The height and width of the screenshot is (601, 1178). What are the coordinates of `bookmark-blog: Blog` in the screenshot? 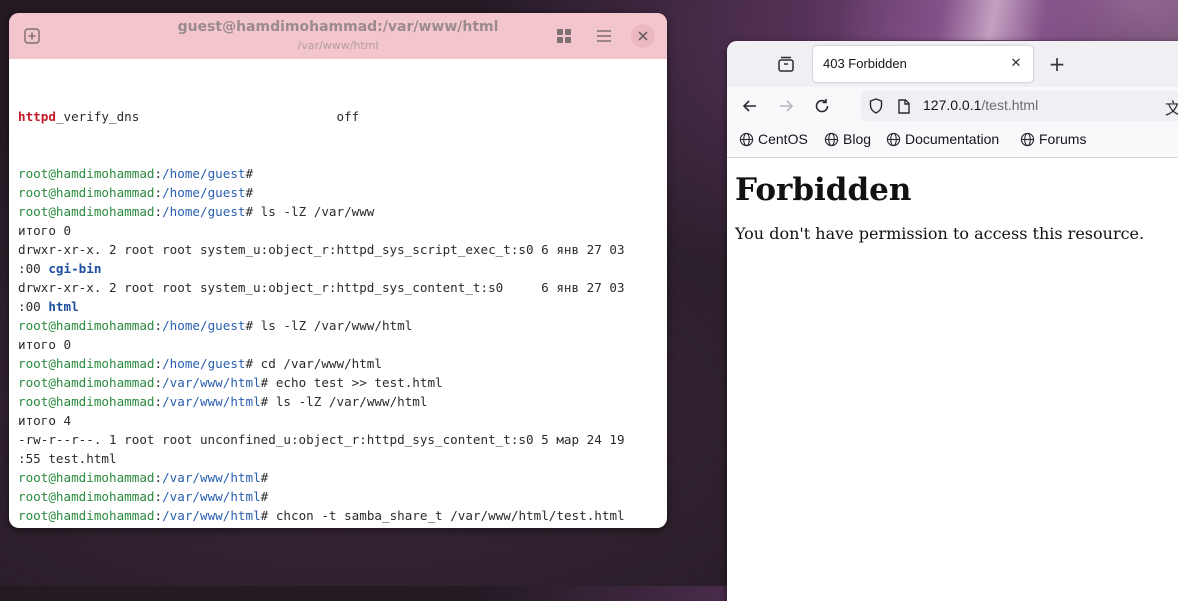 It's located at (847, 139).